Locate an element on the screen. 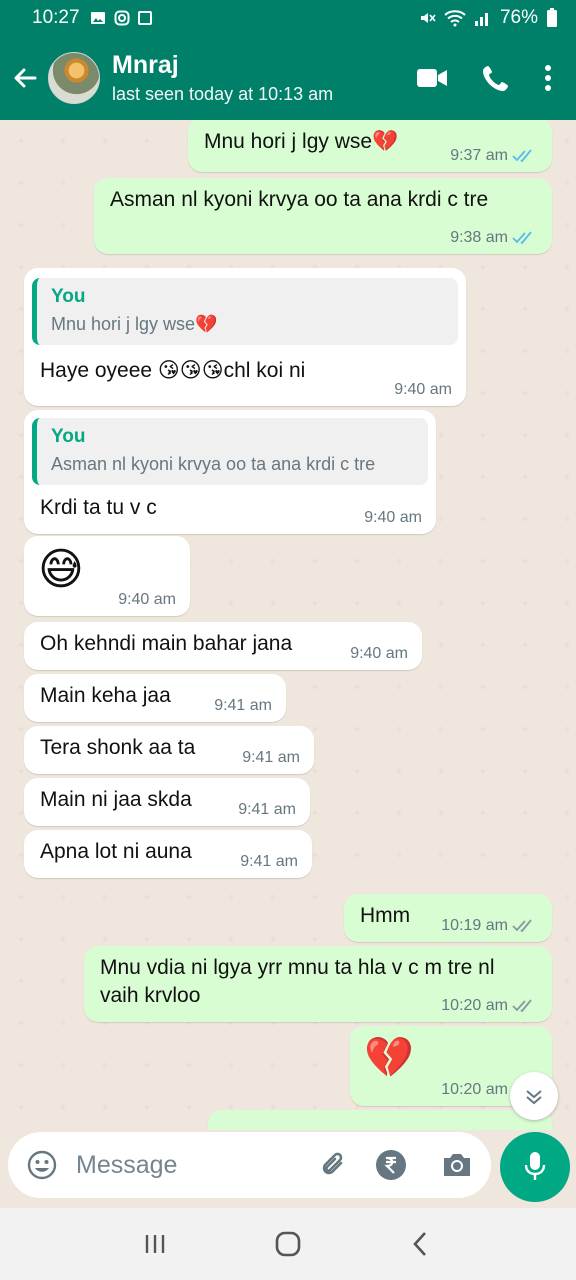  message-text: Tera shonk aa ta is located at coordinates (118, 747).